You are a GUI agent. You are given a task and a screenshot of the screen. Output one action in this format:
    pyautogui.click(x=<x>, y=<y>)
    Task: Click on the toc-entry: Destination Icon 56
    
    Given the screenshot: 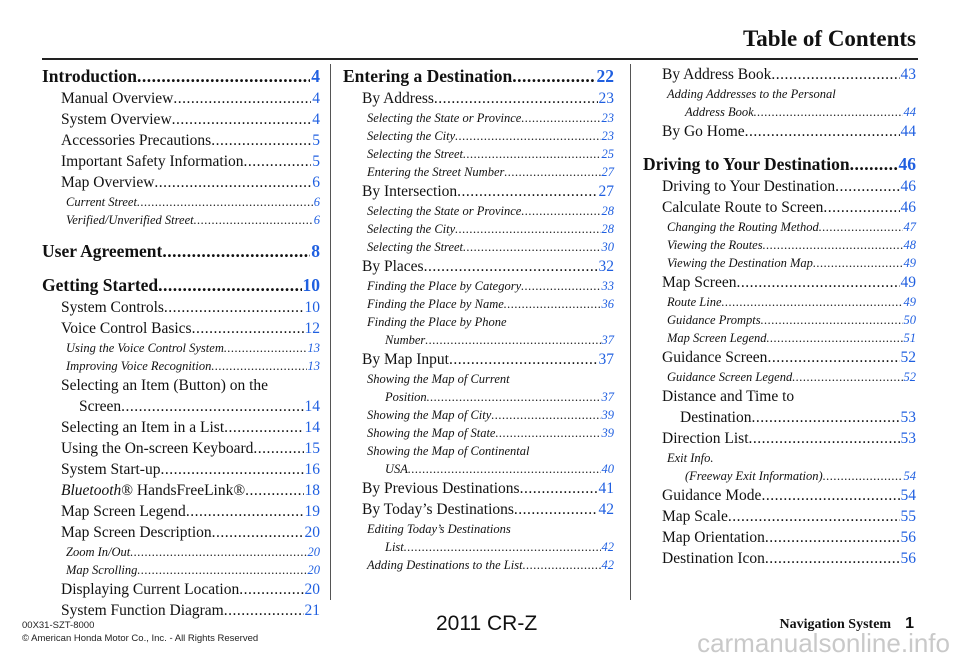 What is the action you would take?
    pyautogui.click(x=779, y=560)
    